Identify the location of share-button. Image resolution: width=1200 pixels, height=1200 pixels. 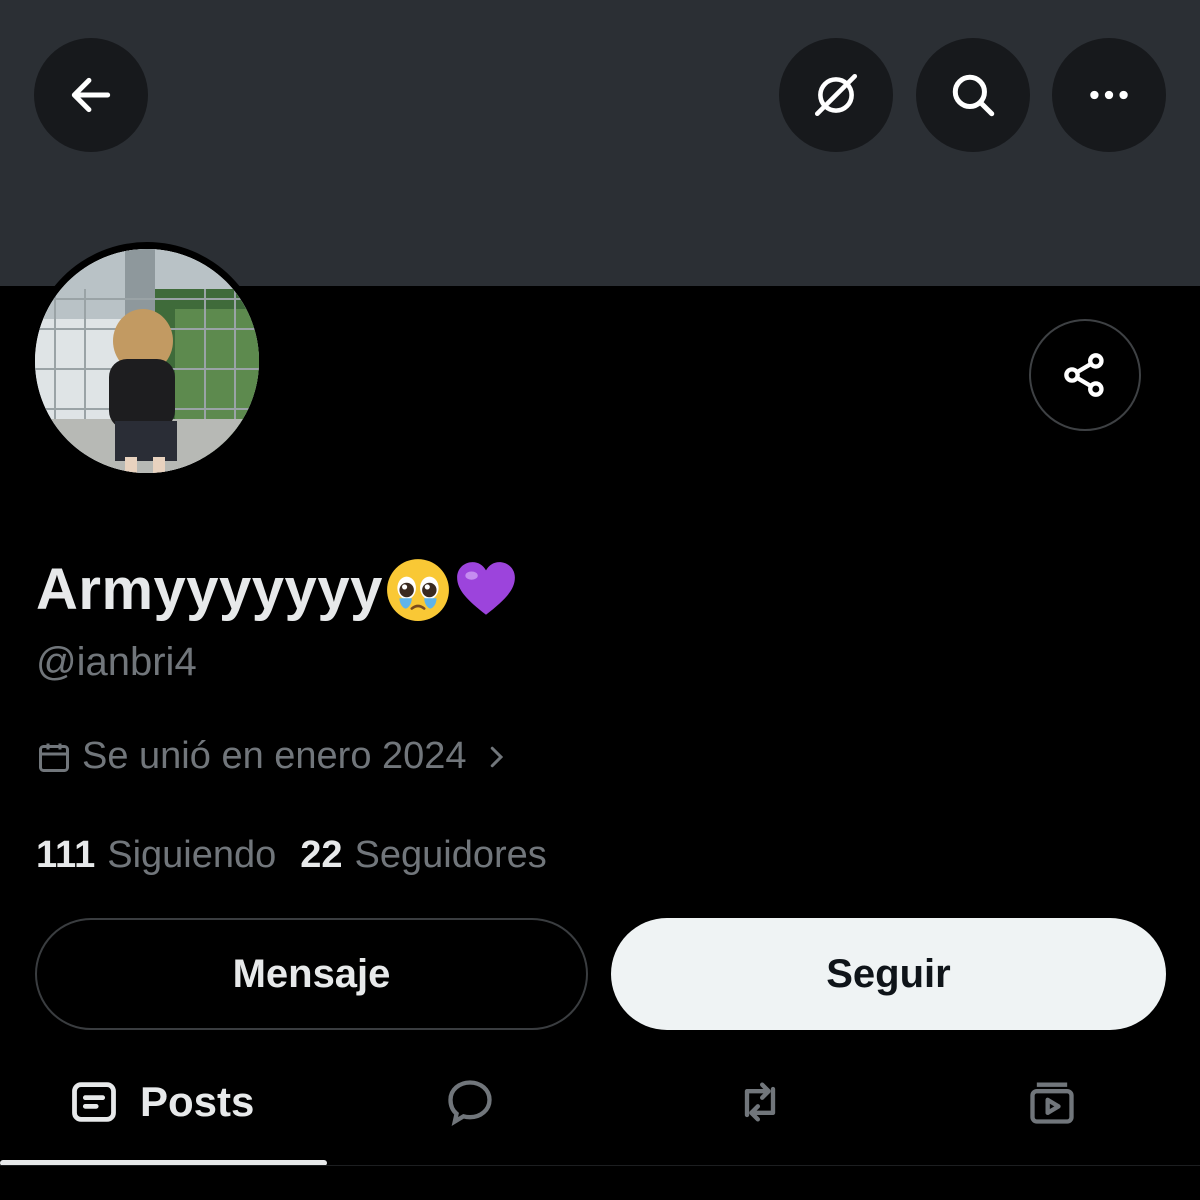
(1085, 375).